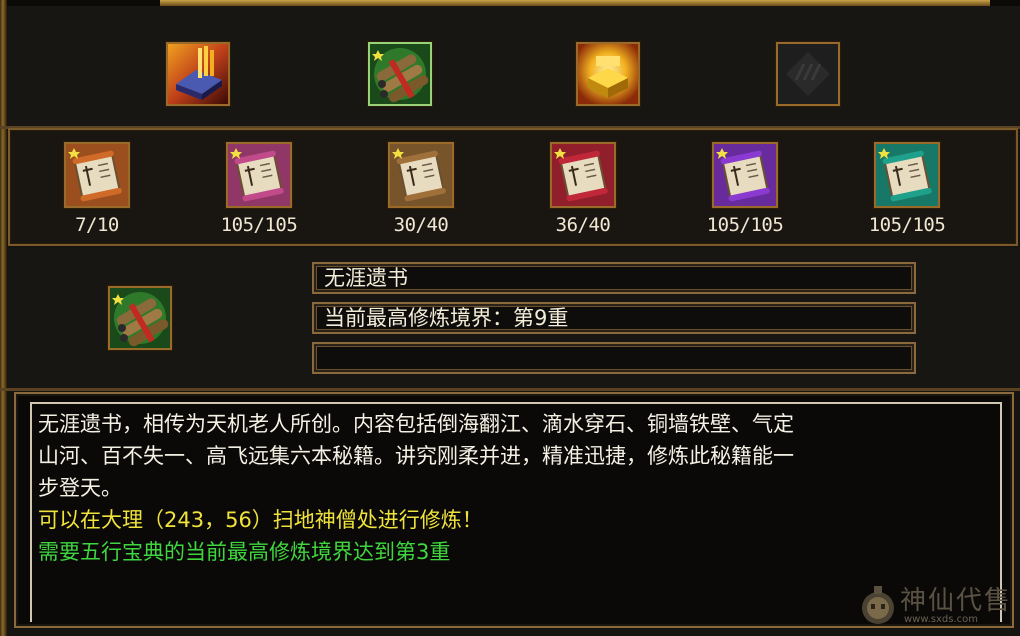 The height and width of the screenshot is (636, 1020). What do you see at coordinates (941, 619) in the screenshot?
I see `watermark-url: www.sxds.com` at bounding box center [941, 619].